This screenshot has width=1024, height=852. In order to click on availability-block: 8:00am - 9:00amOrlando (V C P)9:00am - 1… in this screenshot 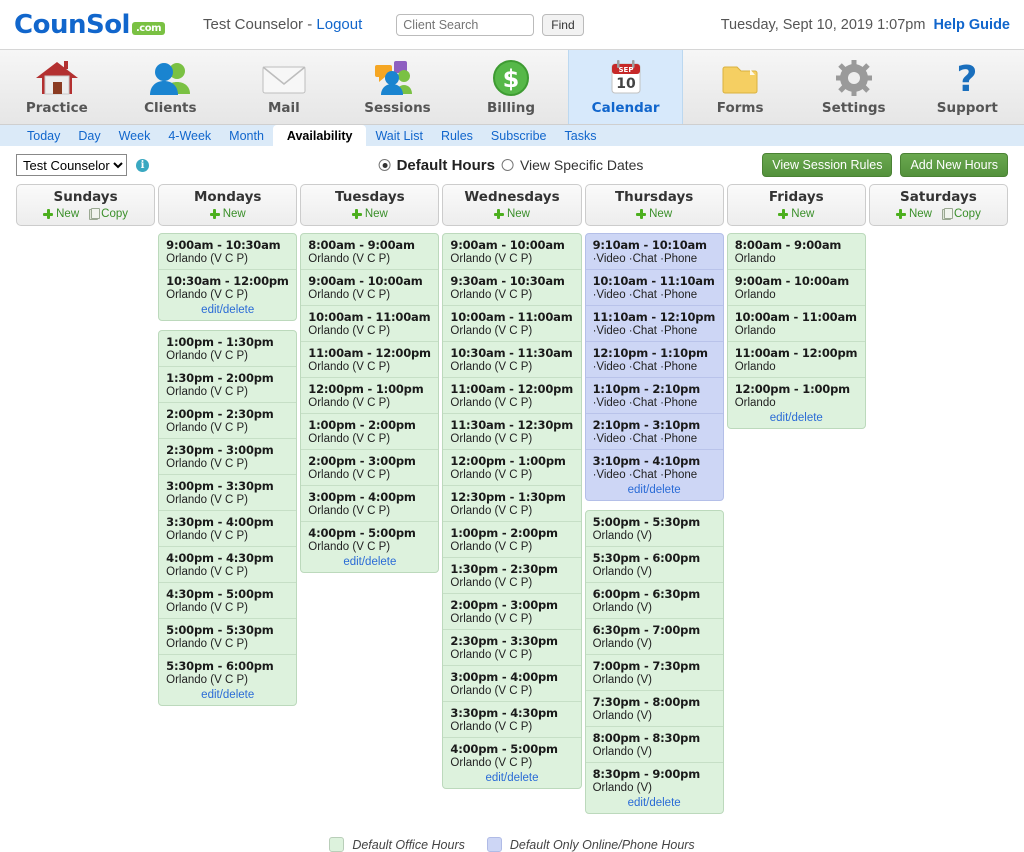, I will do `click(369, 403)`.